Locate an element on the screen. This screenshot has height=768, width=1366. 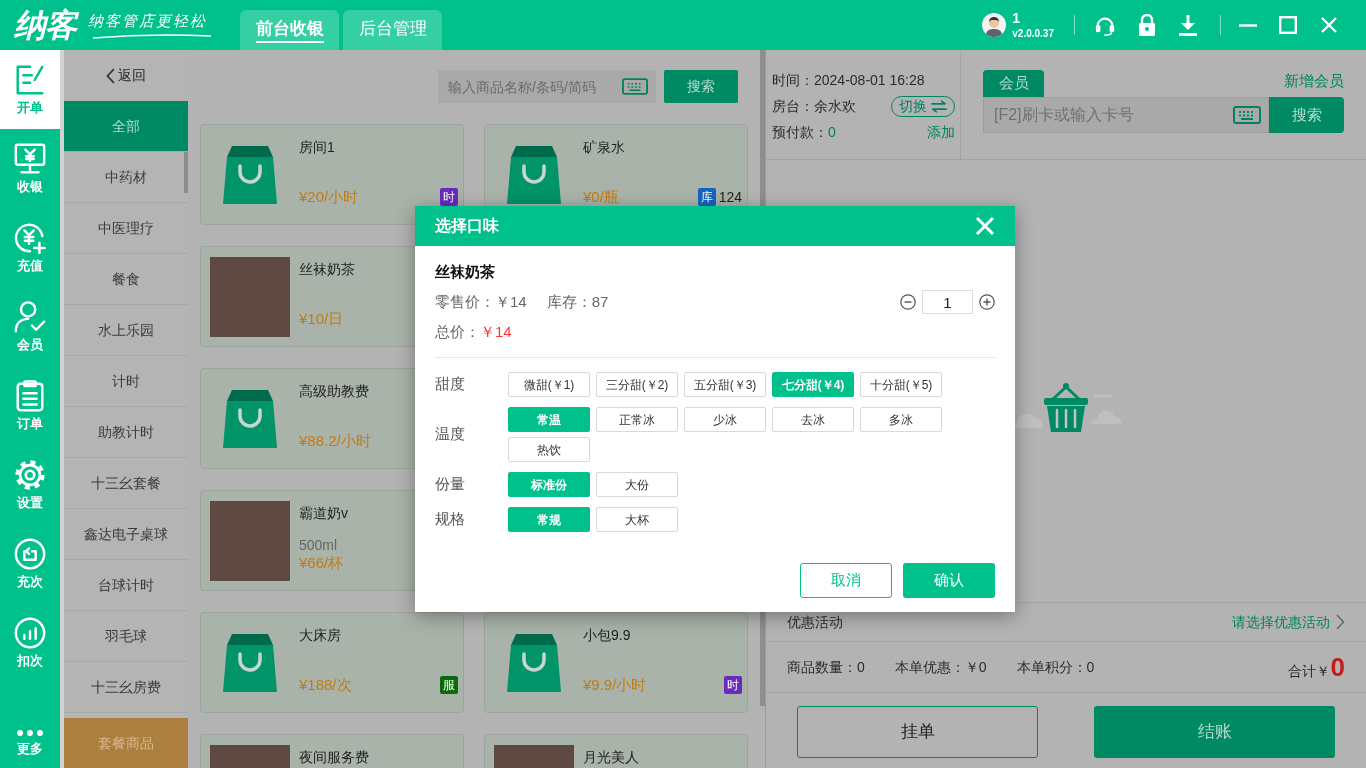
product-spec: 500ml is located at coordinates (318, 545).